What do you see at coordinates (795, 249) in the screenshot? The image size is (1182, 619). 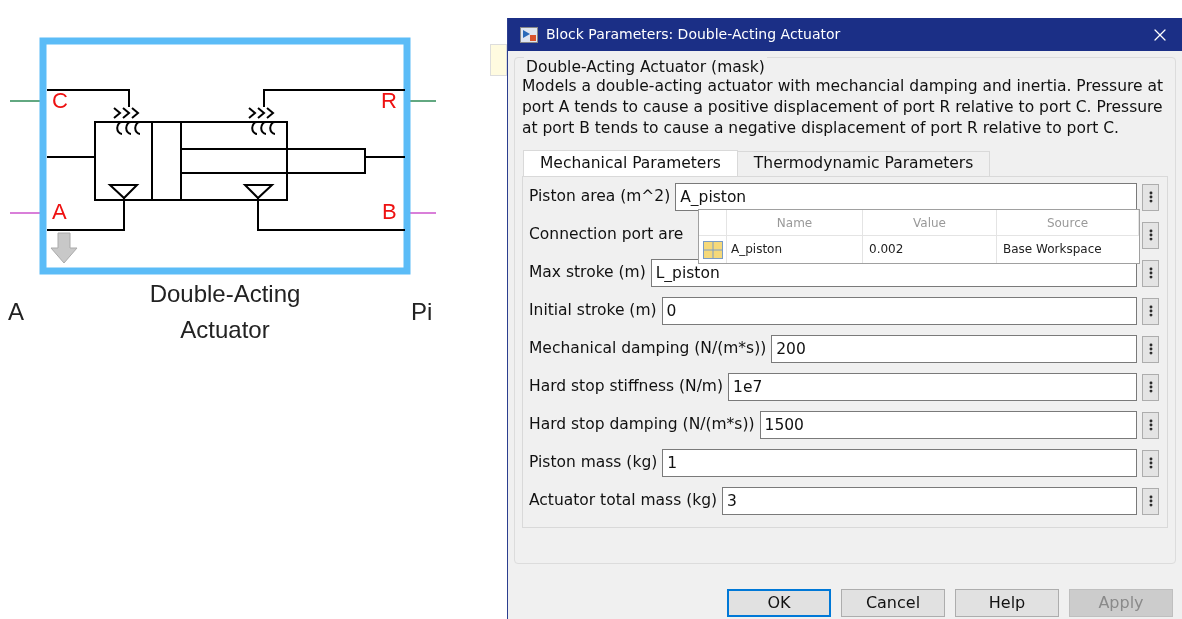 I see `variable-name: A_piston` at bounding box center [795, 249].